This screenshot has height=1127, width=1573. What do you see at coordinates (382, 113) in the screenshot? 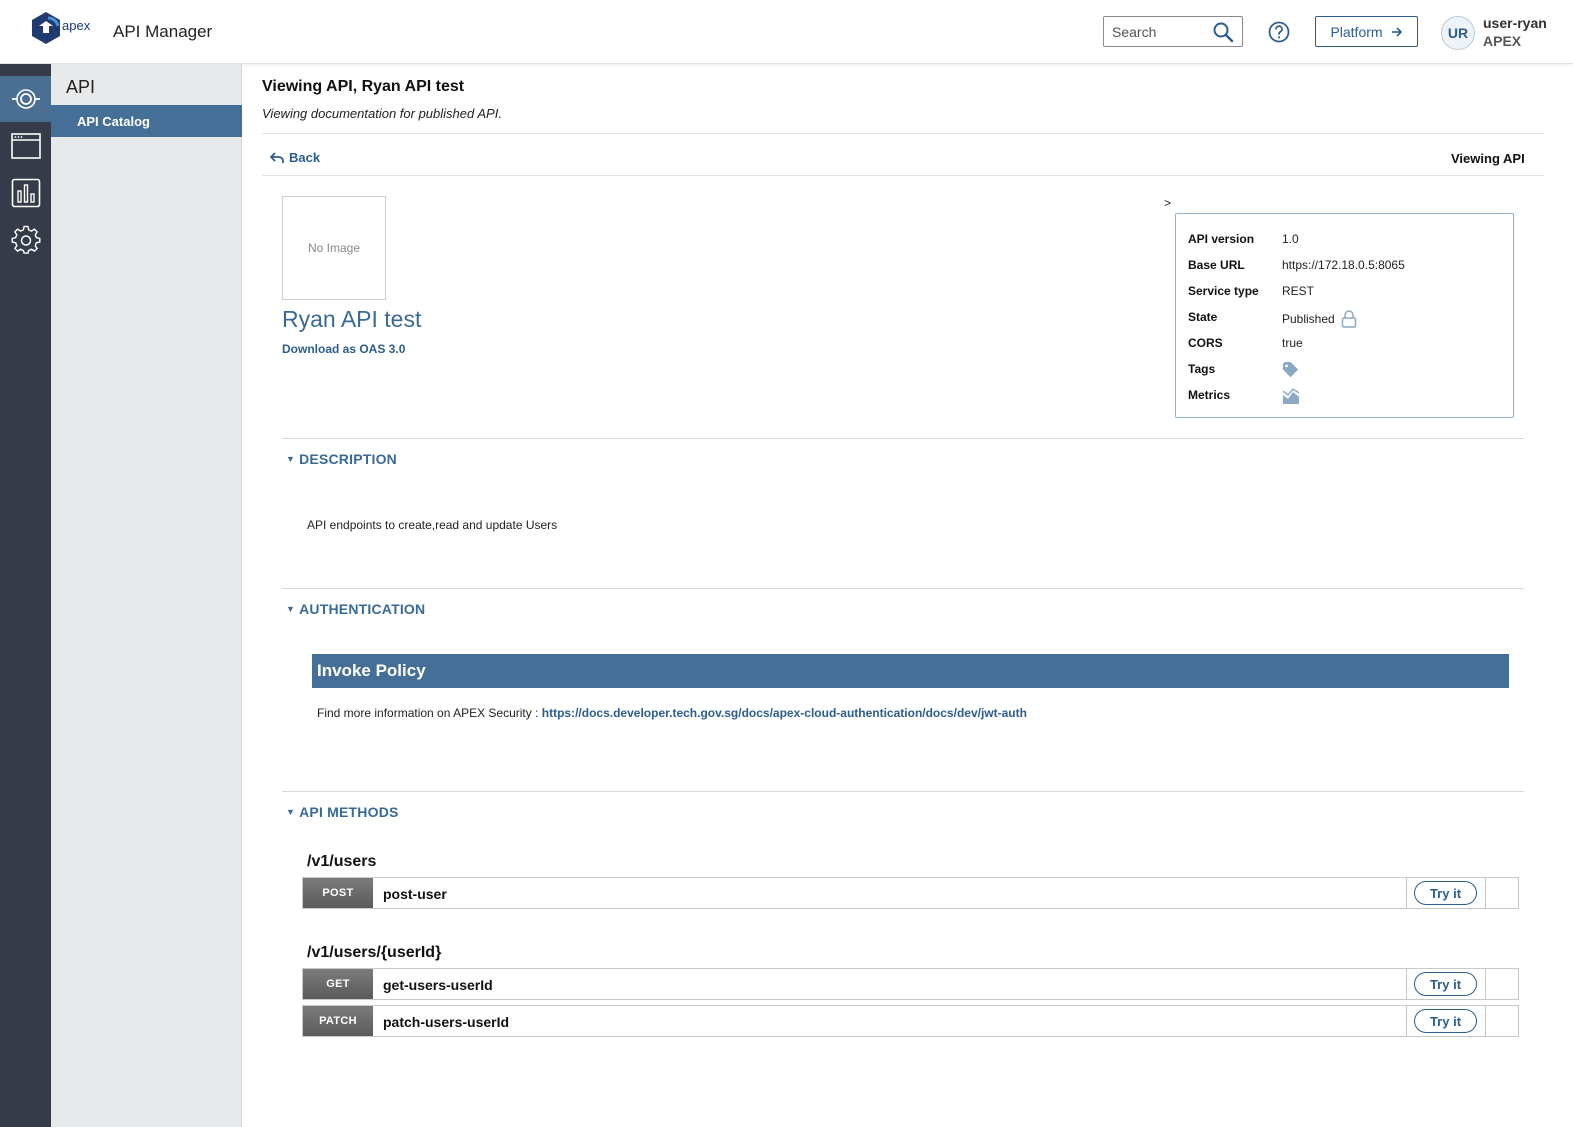
I see `page-subtitle: Viewing documentation for published API.` at bounding box center [382, 113].